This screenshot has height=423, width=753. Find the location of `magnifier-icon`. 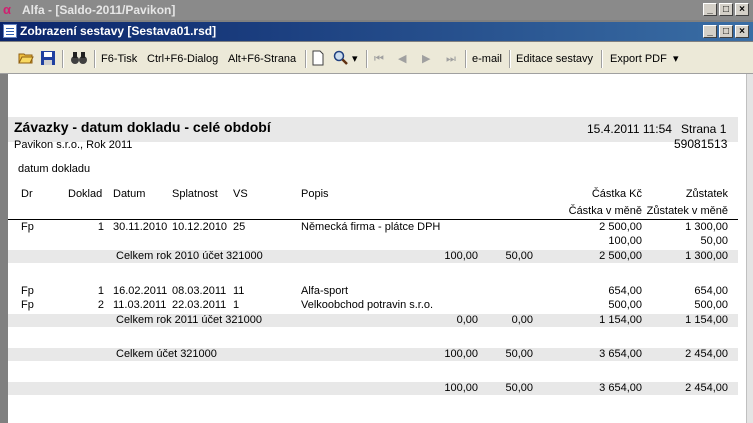

magnifier-icon is located at coordinates (341, 59).